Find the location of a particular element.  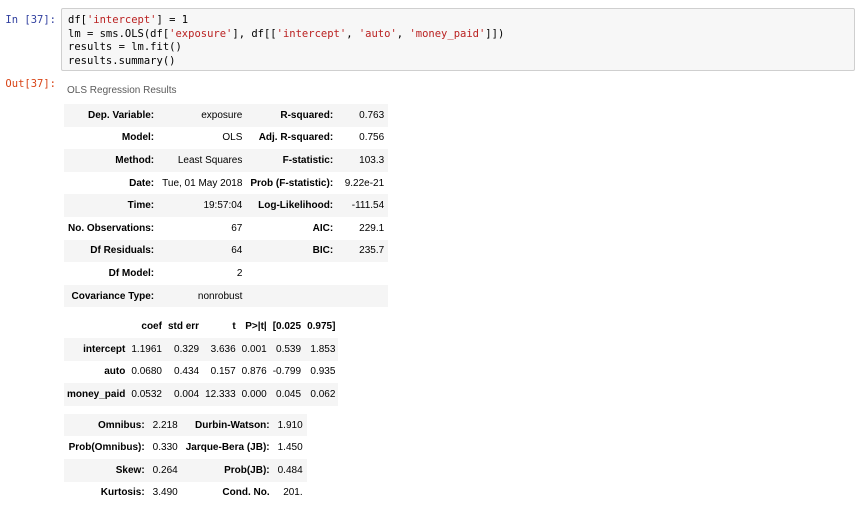

table-value: Least Squares is located at coordinates (210, 160).